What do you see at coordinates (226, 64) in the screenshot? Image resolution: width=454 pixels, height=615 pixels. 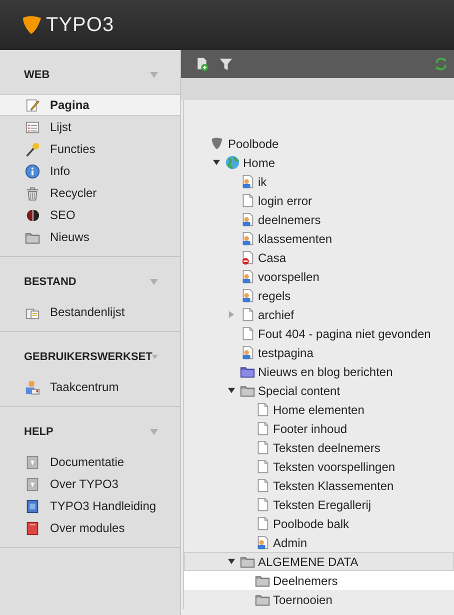 I see `filter-icon` at bounding box center [226, 64].